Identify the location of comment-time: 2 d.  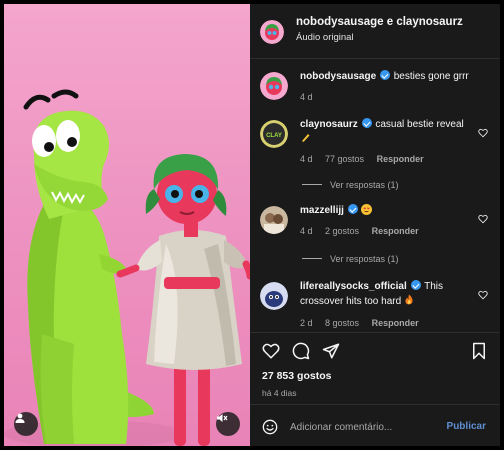
(306, 323).